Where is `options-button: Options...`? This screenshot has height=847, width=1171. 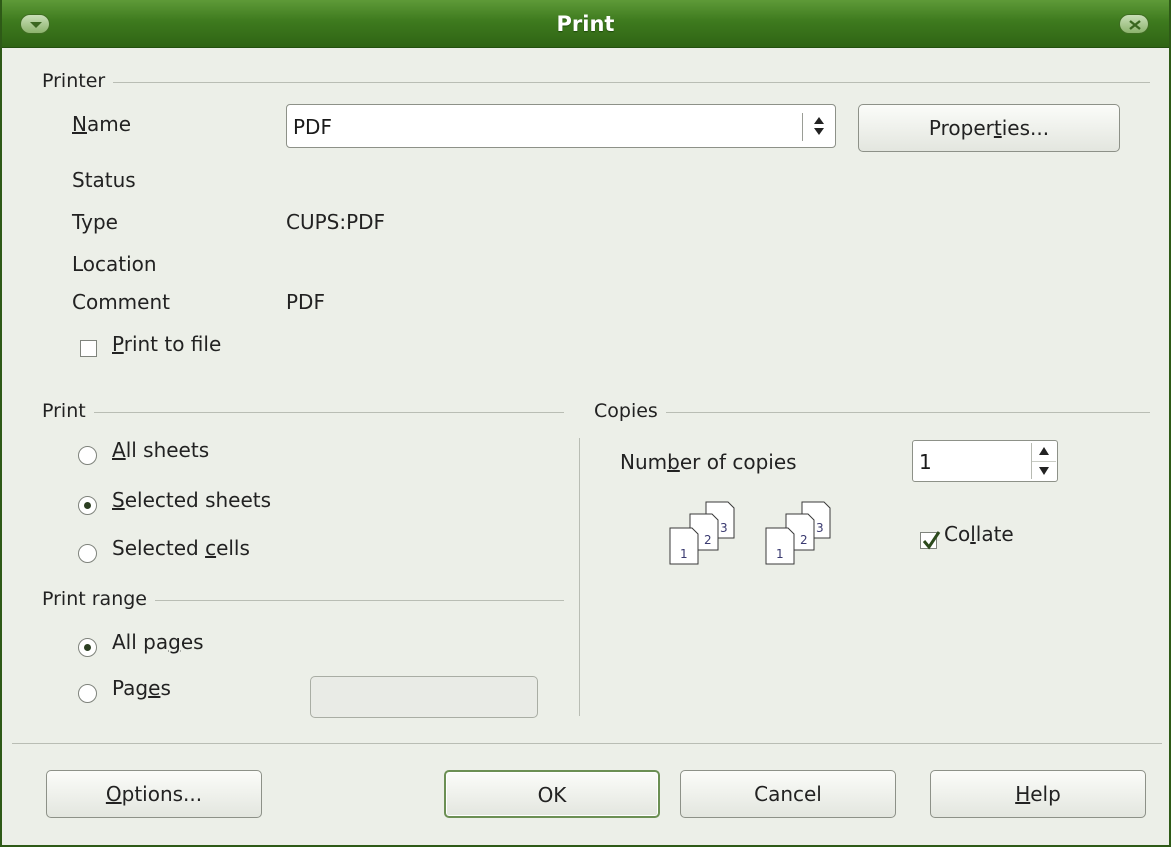 options-button: Options... is located at coordinates (154, 794).